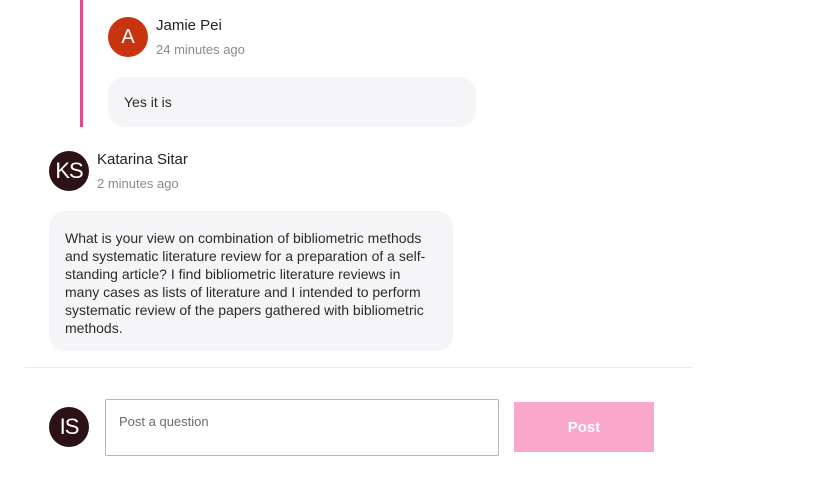 The image size is (825, 497). Describe the element at coordinates (189, 25) in the screenshot. I see `reply-author-name: Jamie Pei` at that location.